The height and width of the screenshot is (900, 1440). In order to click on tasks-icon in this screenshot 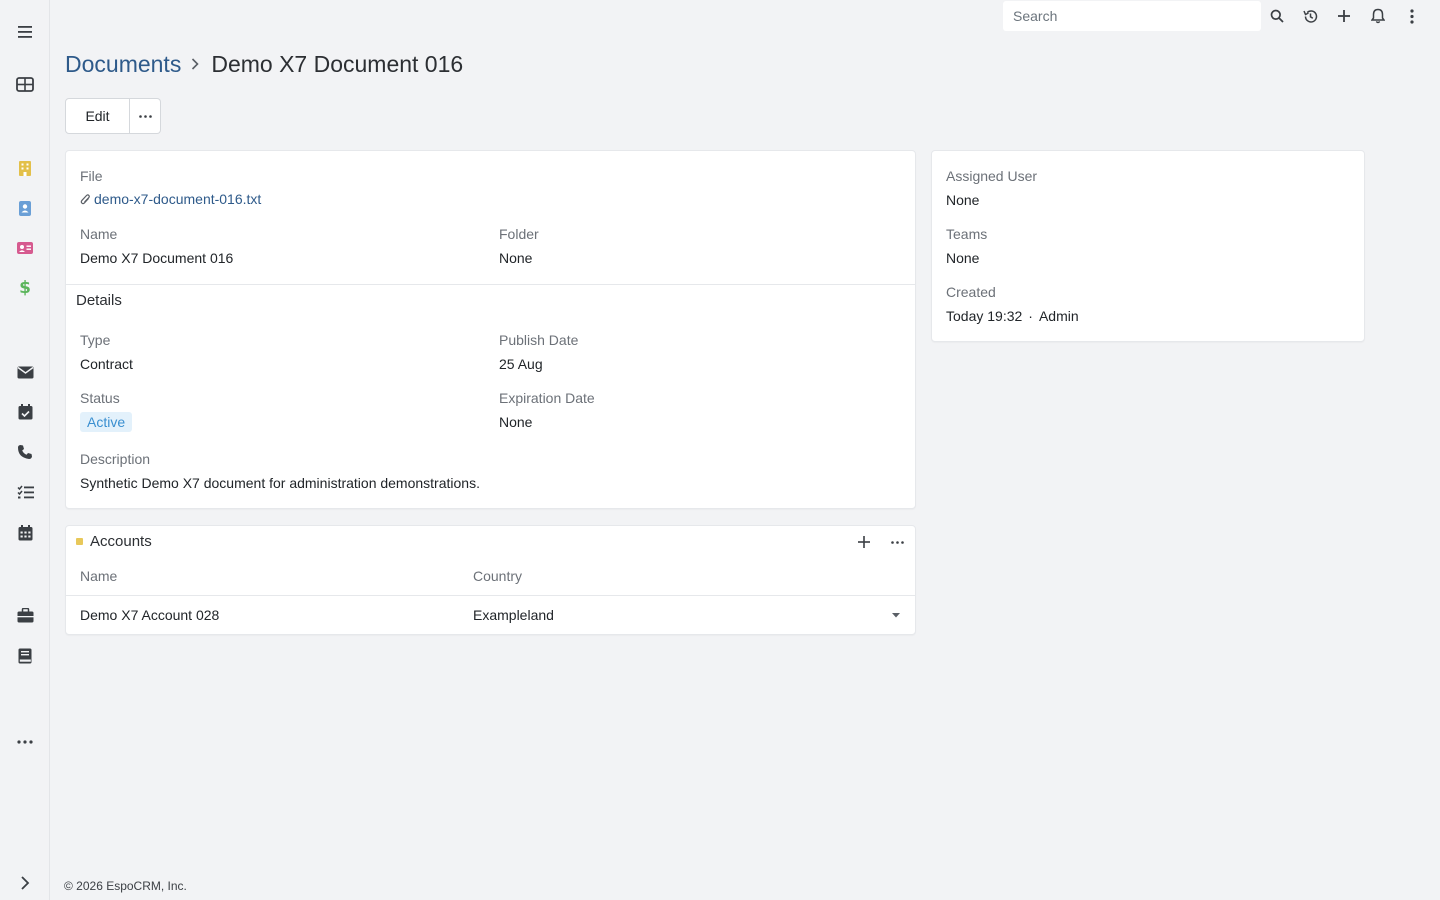, I will do `click(25, 491)`.